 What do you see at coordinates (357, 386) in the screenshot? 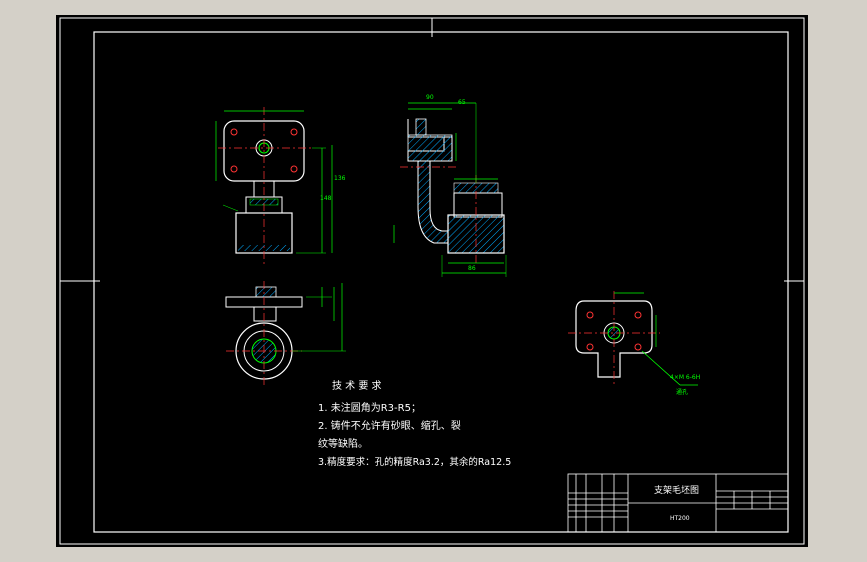
I see `tech-req-heading: 技 术 要 求` at bounding box center [357, 386].